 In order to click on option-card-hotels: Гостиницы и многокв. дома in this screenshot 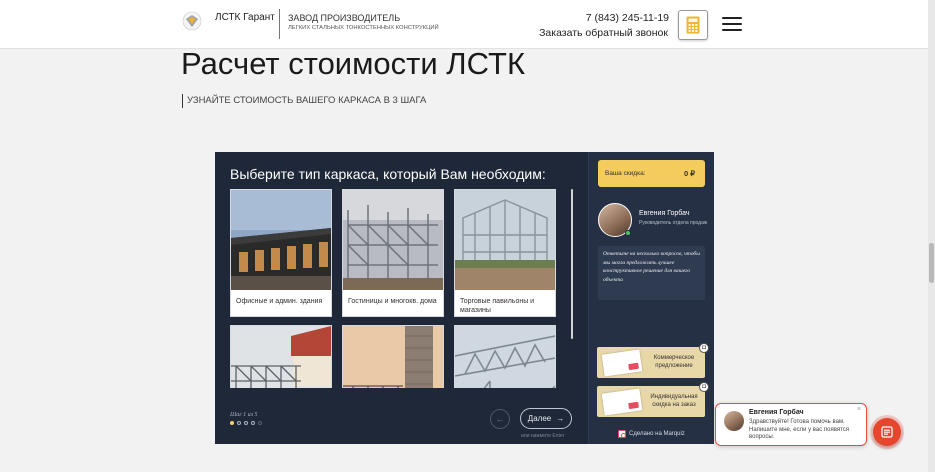, I will do `click(393, 253)`.